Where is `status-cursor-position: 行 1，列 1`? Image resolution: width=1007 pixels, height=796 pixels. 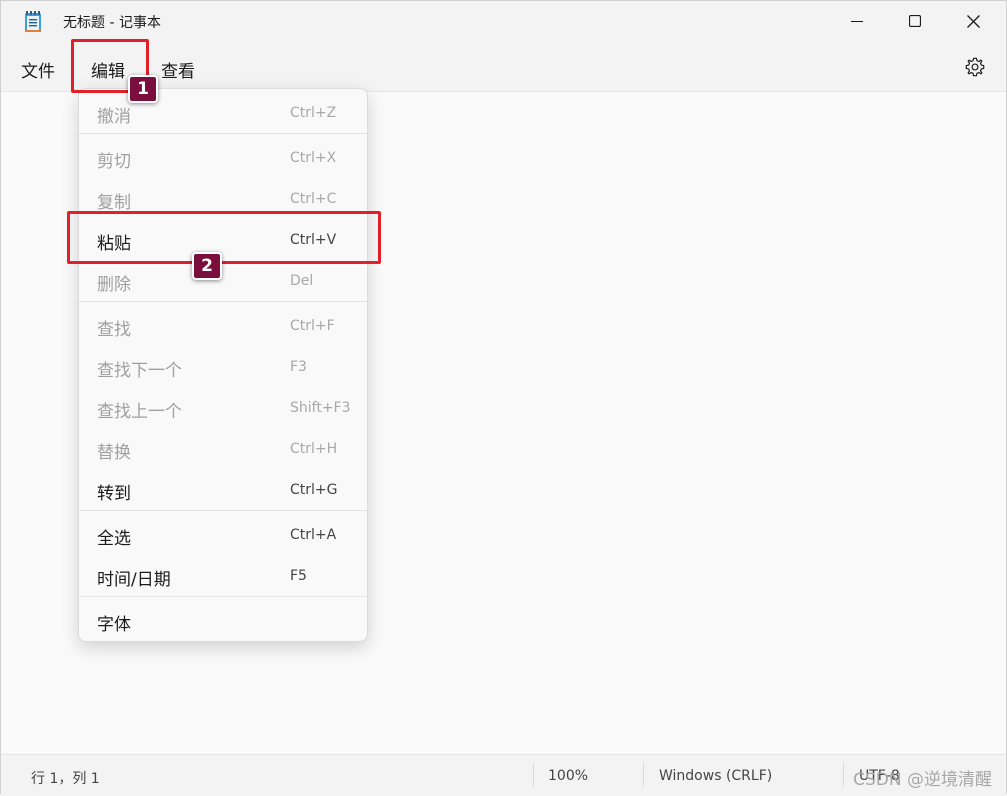 status-cursor-position: 行 1，列 1 is located at coordinates (65, 779).